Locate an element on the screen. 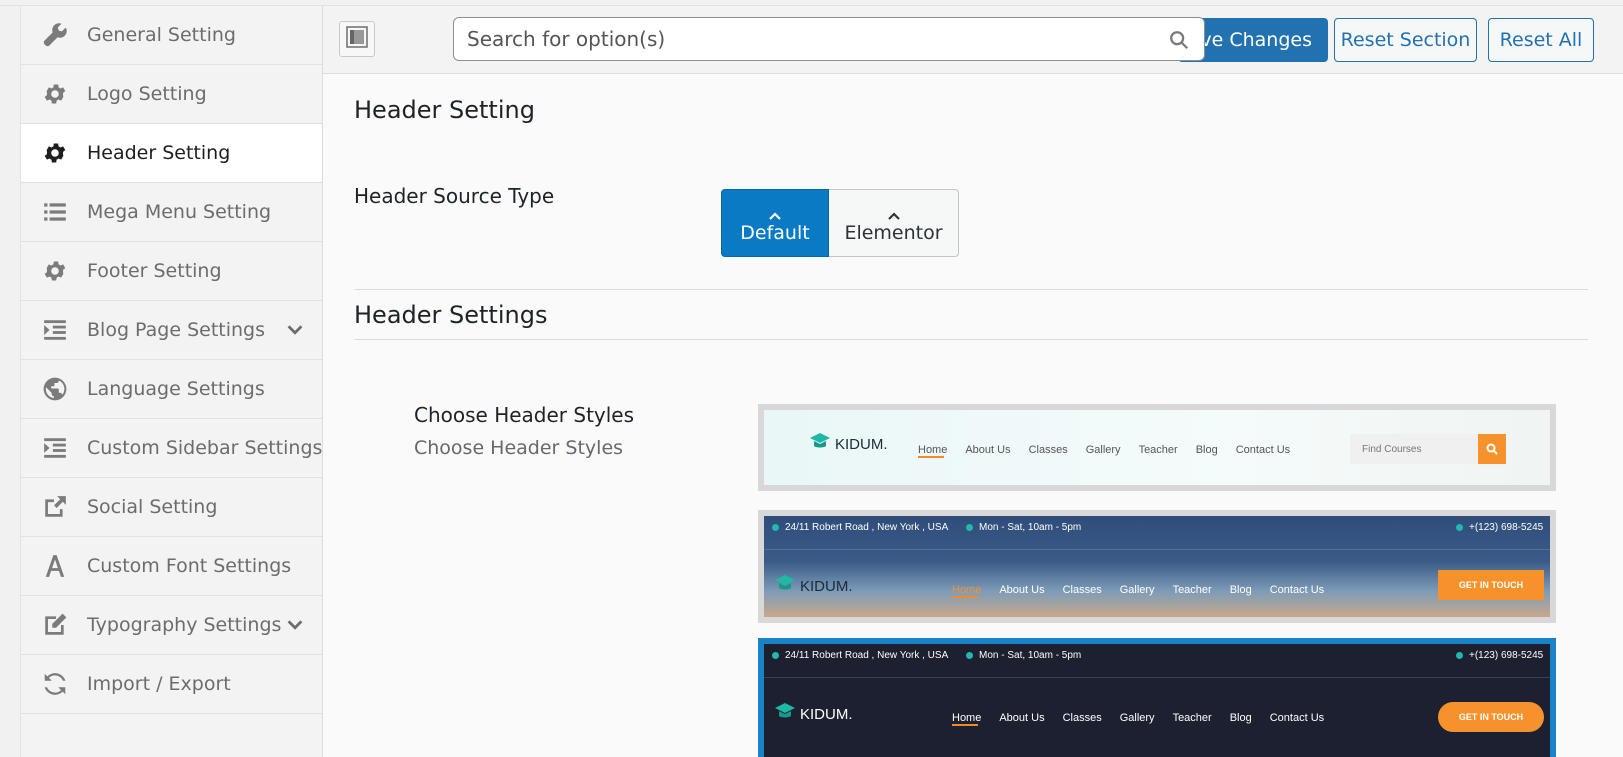 Image resolution: width=1623 pixels, height=757 pixels. preview-search-button is located at coordinates (1492, 449).